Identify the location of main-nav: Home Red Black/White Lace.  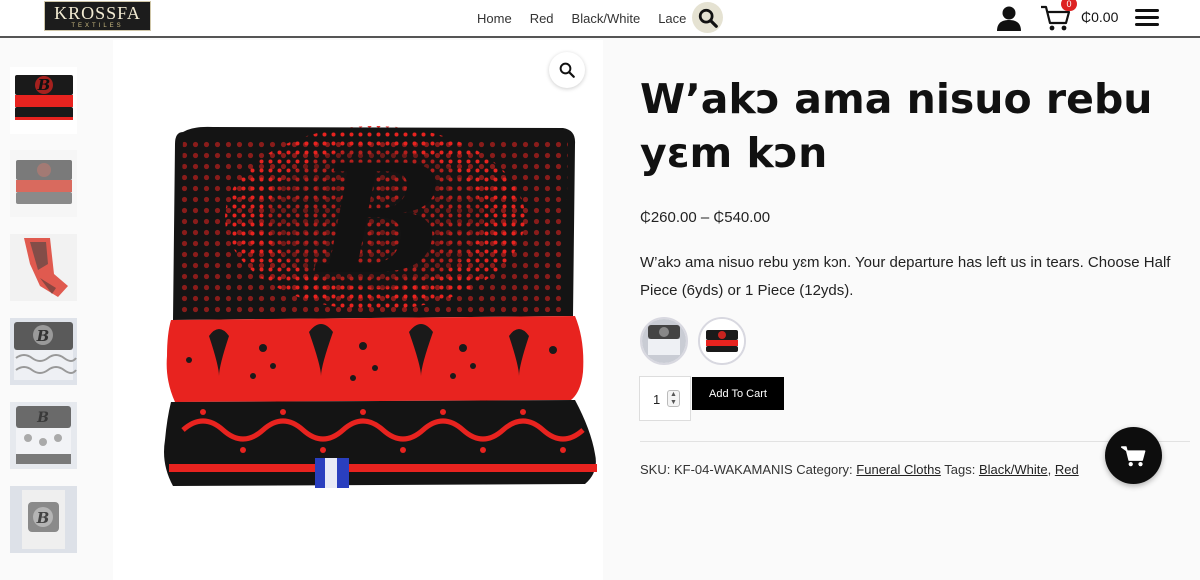
(581, 18).